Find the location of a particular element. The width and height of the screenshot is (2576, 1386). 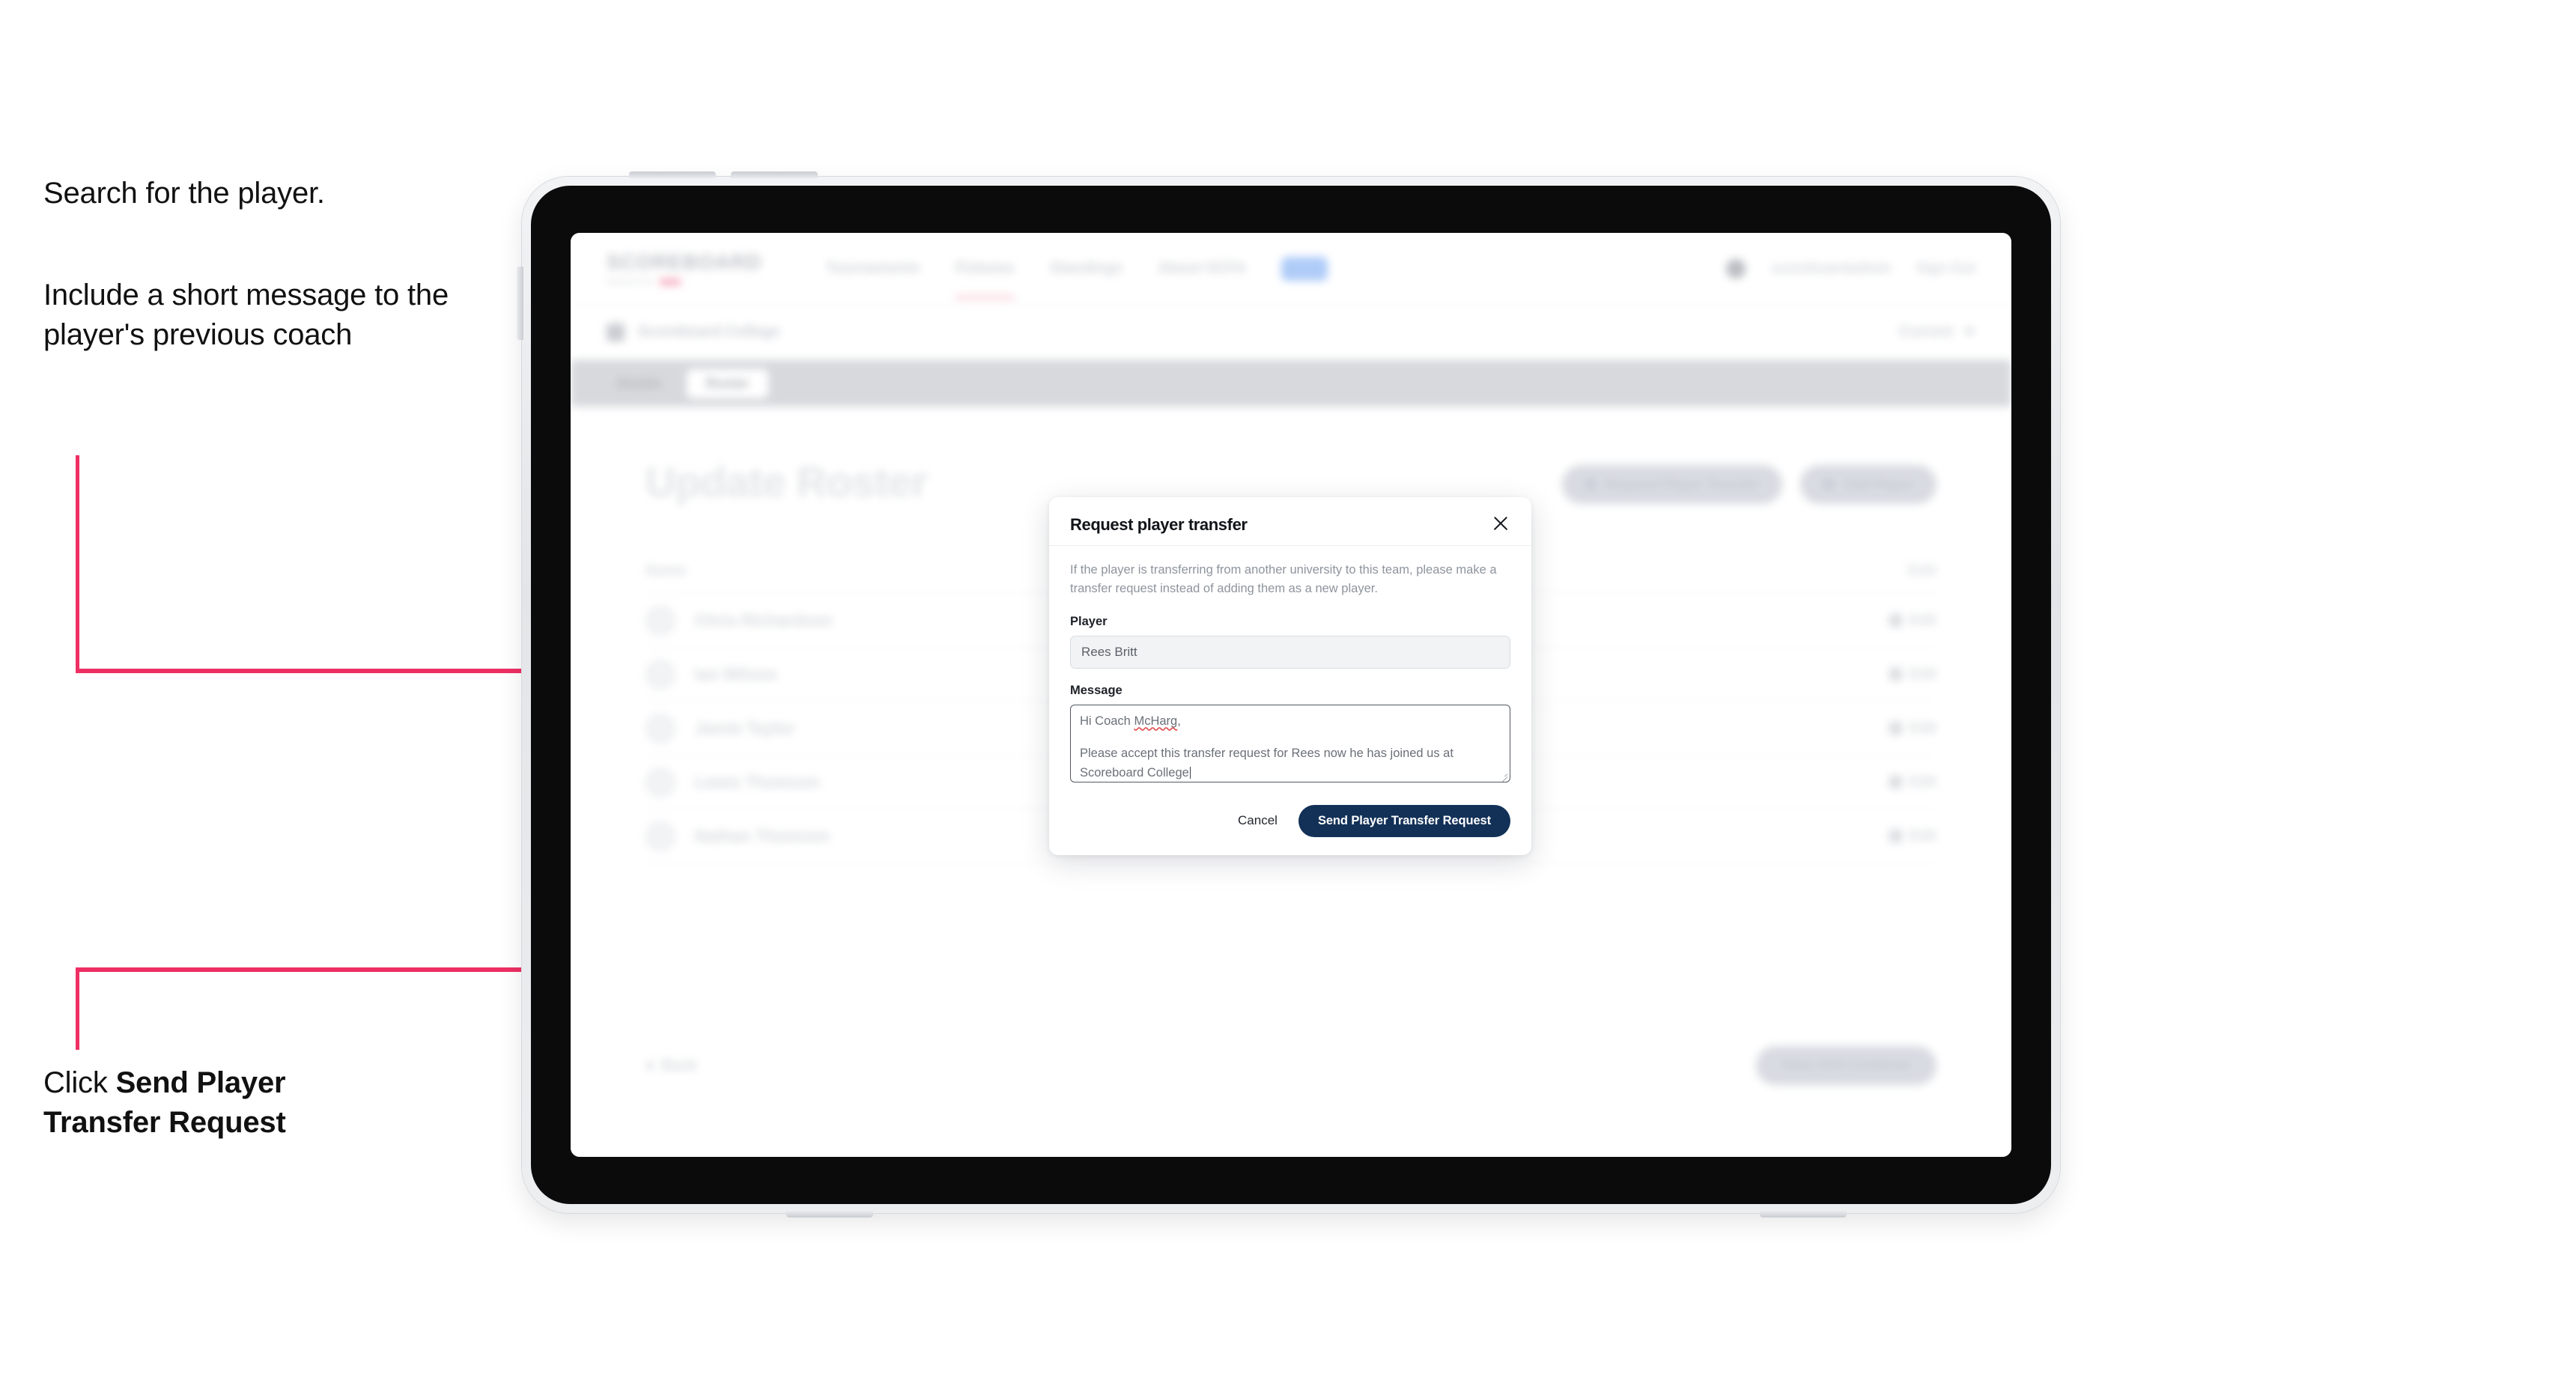

breadcrumb-bar: Scoreboard College Current is located at coordinates (1291, 332).